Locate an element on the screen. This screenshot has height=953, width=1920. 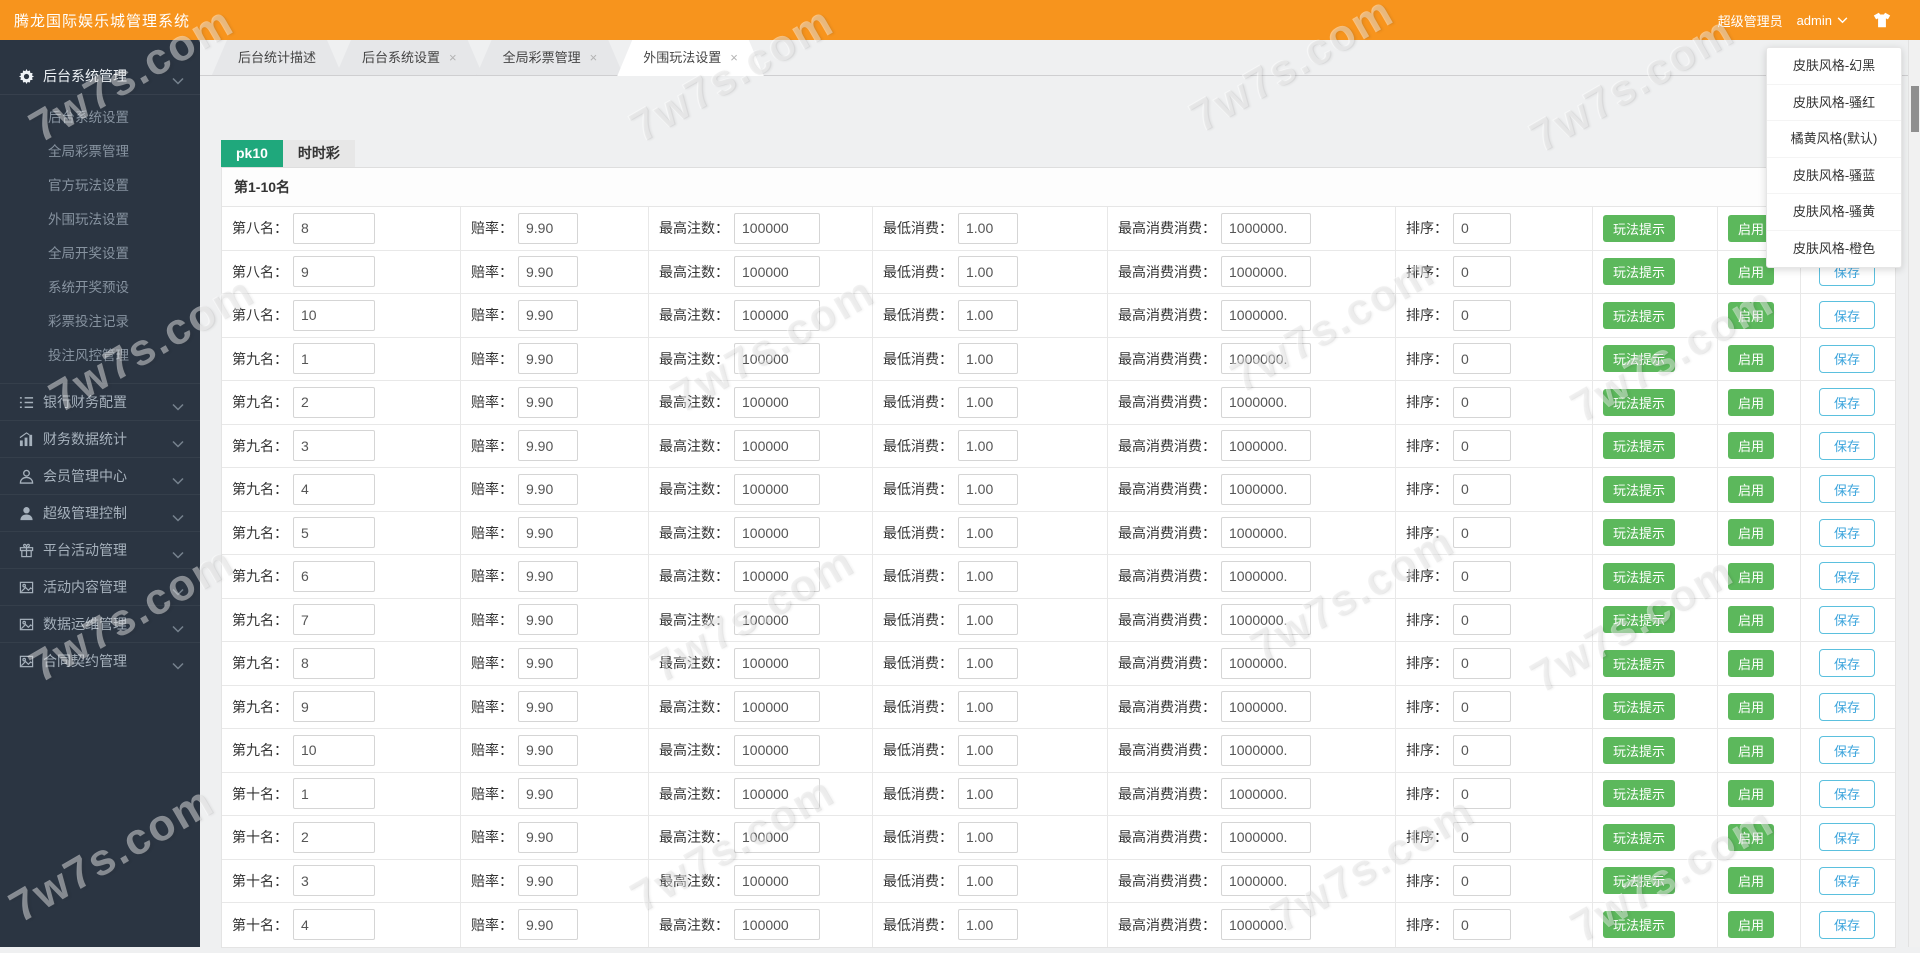
sidebar-subitem-0-3: 外围玩法设置 is located at coordinates (100, 220).